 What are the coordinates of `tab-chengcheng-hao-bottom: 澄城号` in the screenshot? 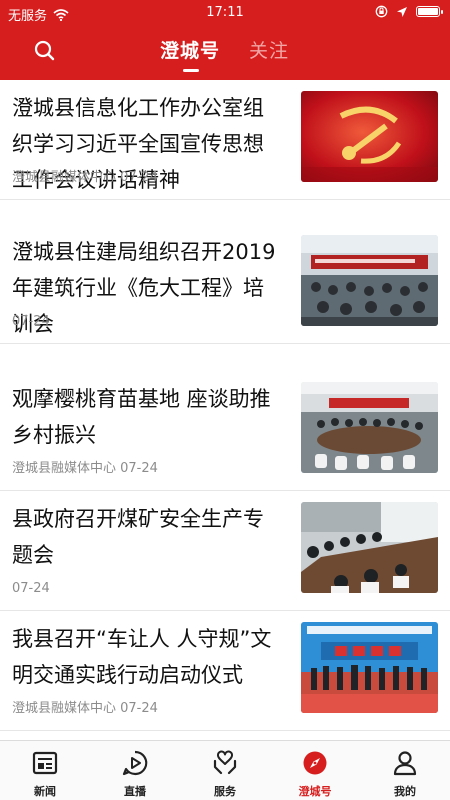 It's located at (315, 770).